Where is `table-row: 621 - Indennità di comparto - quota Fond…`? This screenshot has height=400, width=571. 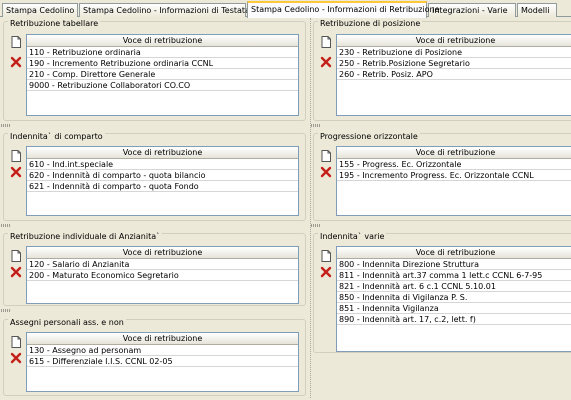 table-row: 621 - Indennità di comparto - quota Fond… is located at coordinates (162, 186).